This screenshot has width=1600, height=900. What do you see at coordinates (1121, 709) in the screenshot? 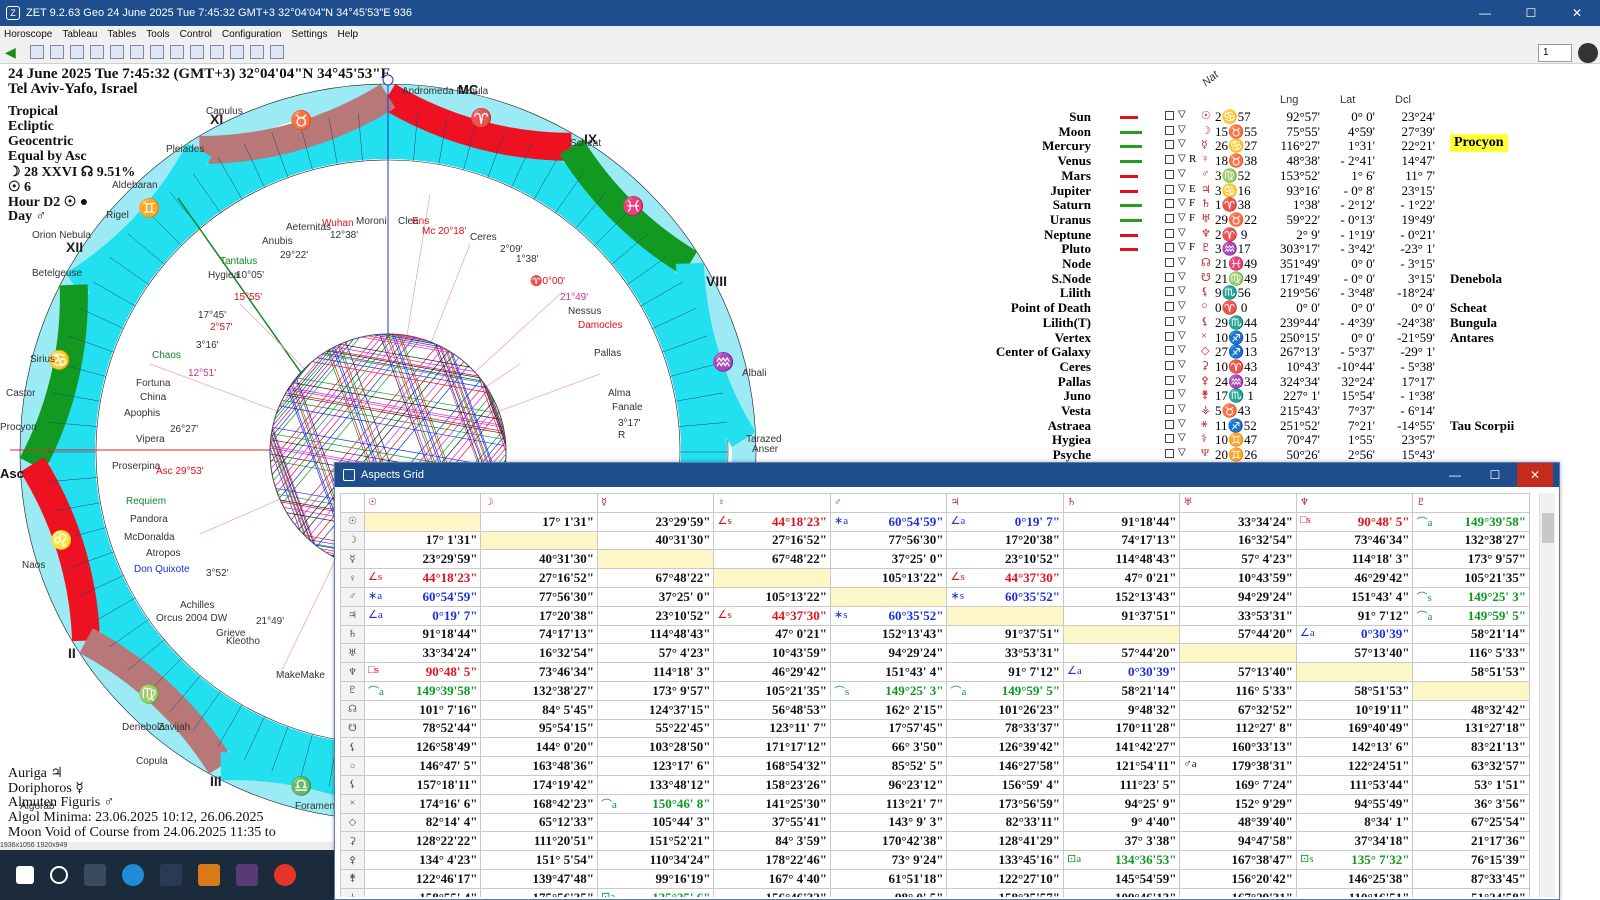
I see `aspect-cell: 9°48'32"` at bounding box center [1121, 709].